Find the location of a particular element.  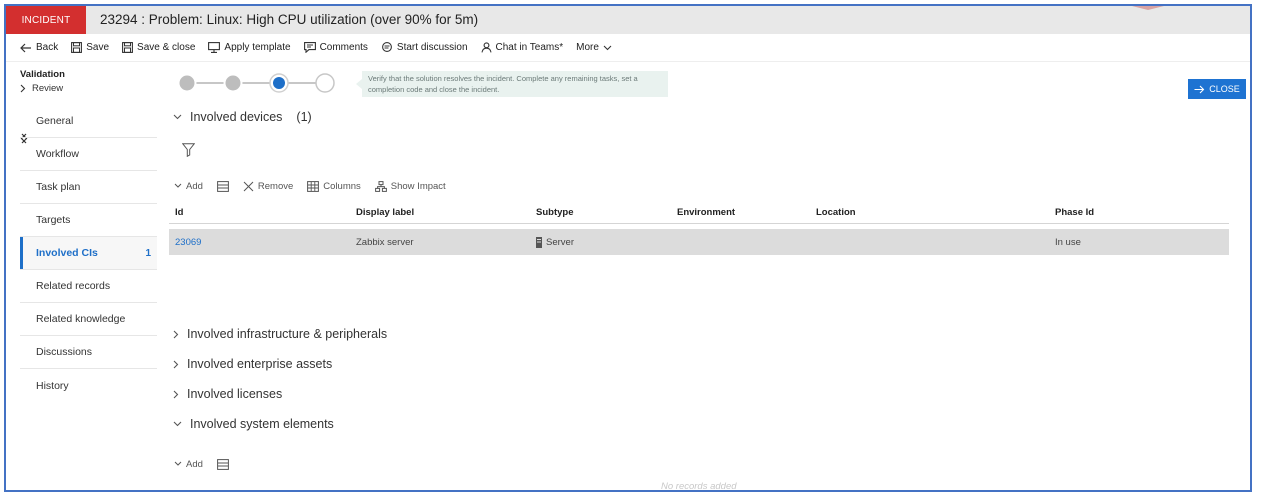

sidebar-item-label: General is located at coordinates (55, 121).